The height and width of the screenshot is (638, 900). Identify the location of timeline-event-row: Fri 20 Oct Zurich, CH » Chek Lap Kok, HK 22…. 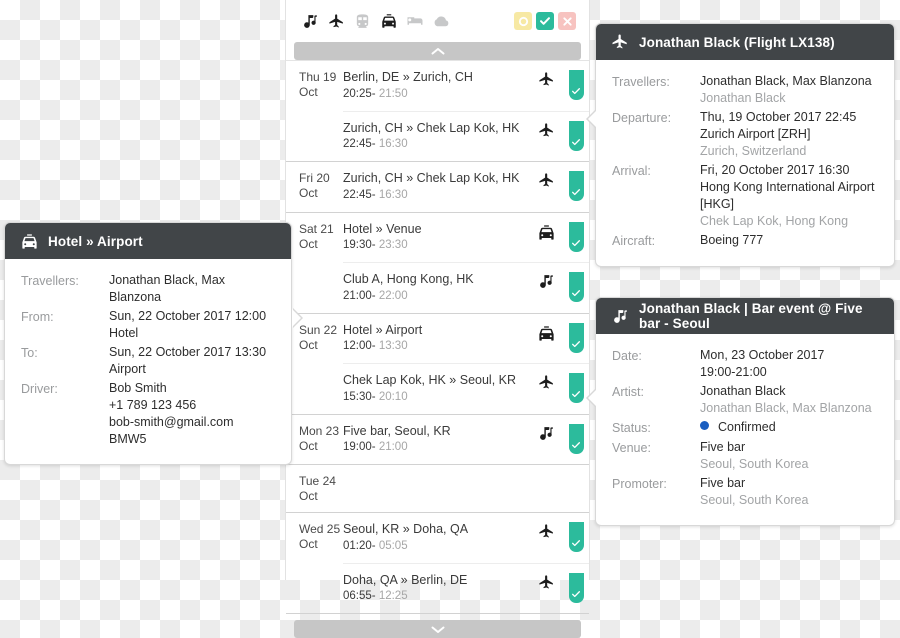
(437, 187).